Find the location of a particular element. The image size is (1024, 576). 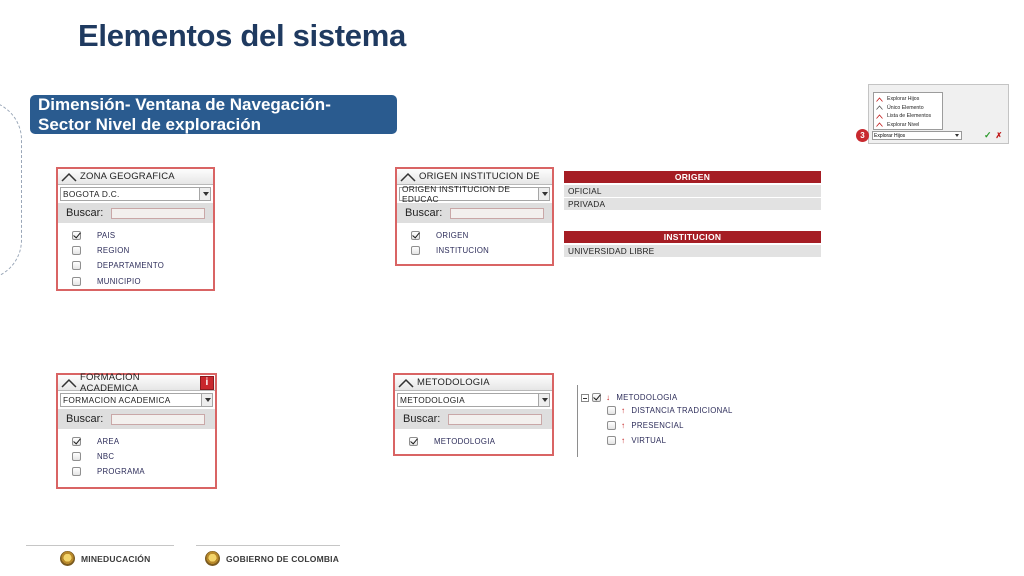

list-item: INSTITUCION is located at coordinates (481, 250).